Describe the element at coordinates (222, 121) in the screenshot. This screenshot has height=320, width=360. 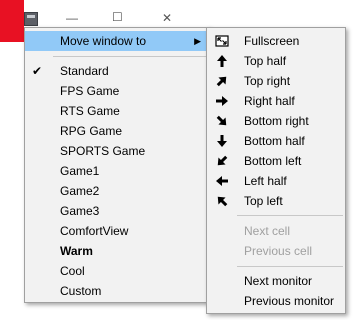
I see `arrow-down-right-icon` at that location.